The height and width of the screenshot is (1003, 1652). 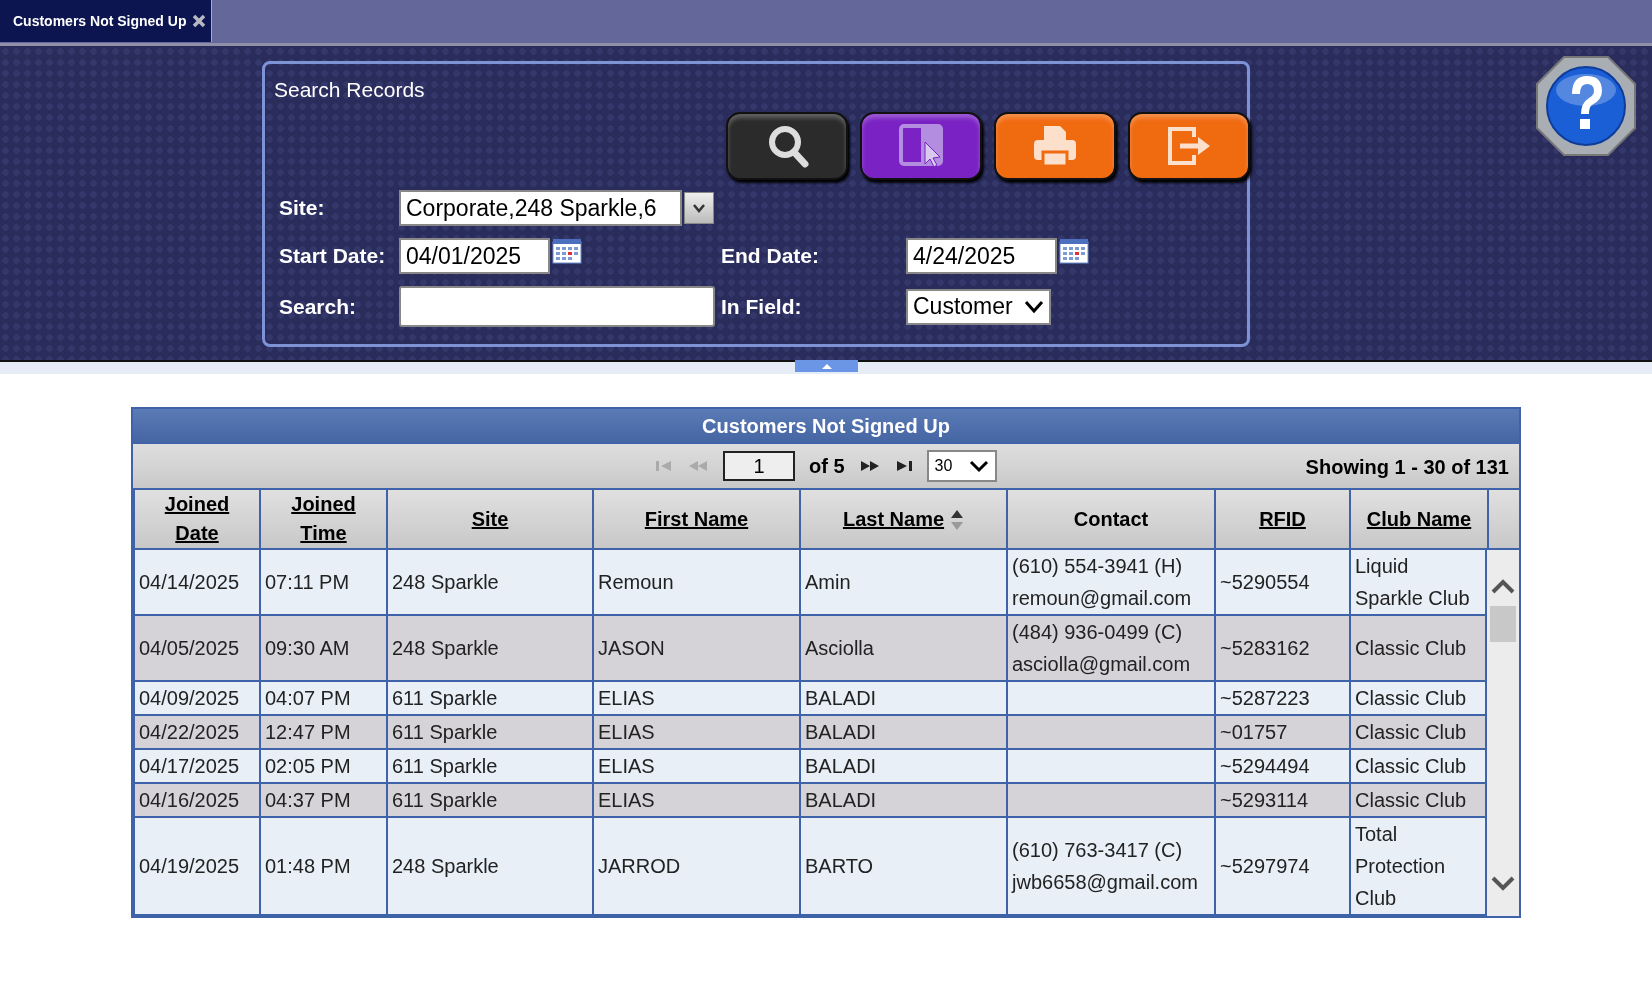 What do you see at coordinates (1282, 519) in the screenshot?
I see `column-header: RFID` at bounding box center [1282, 519].